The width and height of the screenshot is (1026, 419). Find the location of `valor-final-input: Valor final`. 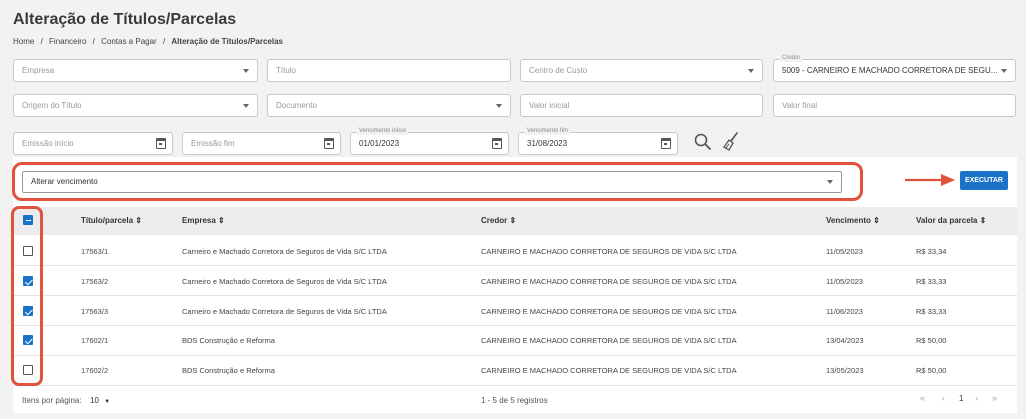

valor-final-input: Valor final is located at coordinates (894, 105).